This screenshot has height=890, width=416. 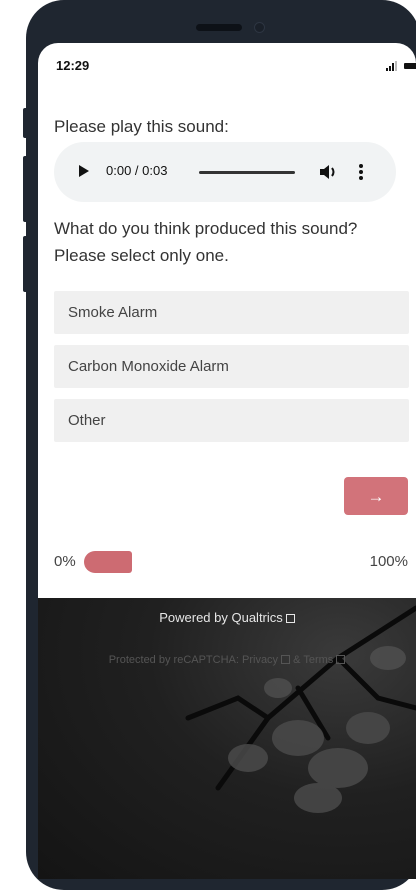 What do you see at coordinates (329, 172) in the screenshot?
I see `volume-icon` at bounding box center [329, 172].